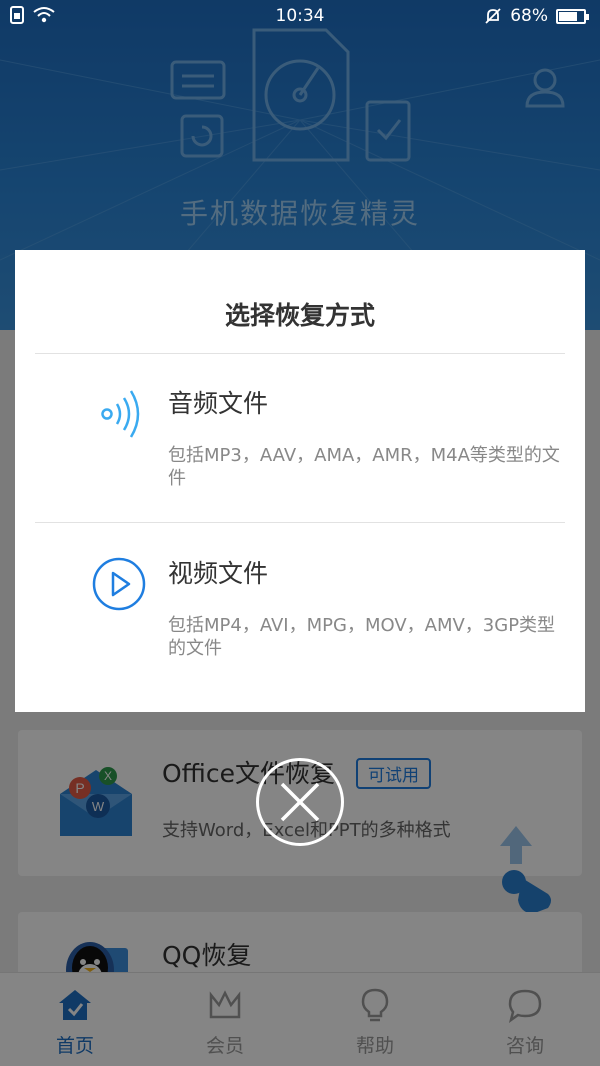 The width and height of the screenshot is (600, 1066). I want to click on play-circle-icon, so click(119, 584).